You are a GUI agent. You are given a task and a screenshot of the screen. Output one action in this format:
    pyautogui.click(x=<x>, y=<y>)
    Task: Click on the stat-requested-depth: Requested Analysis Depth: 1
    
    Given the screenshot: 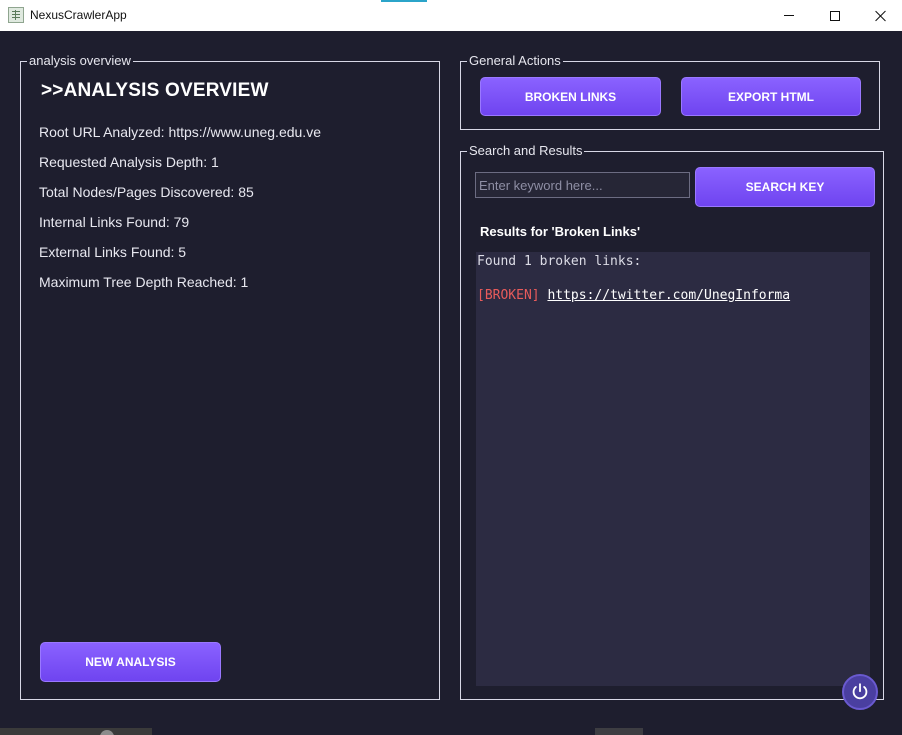 What is the action you would take?
    pyautogui.click(x=129, y=162)
    